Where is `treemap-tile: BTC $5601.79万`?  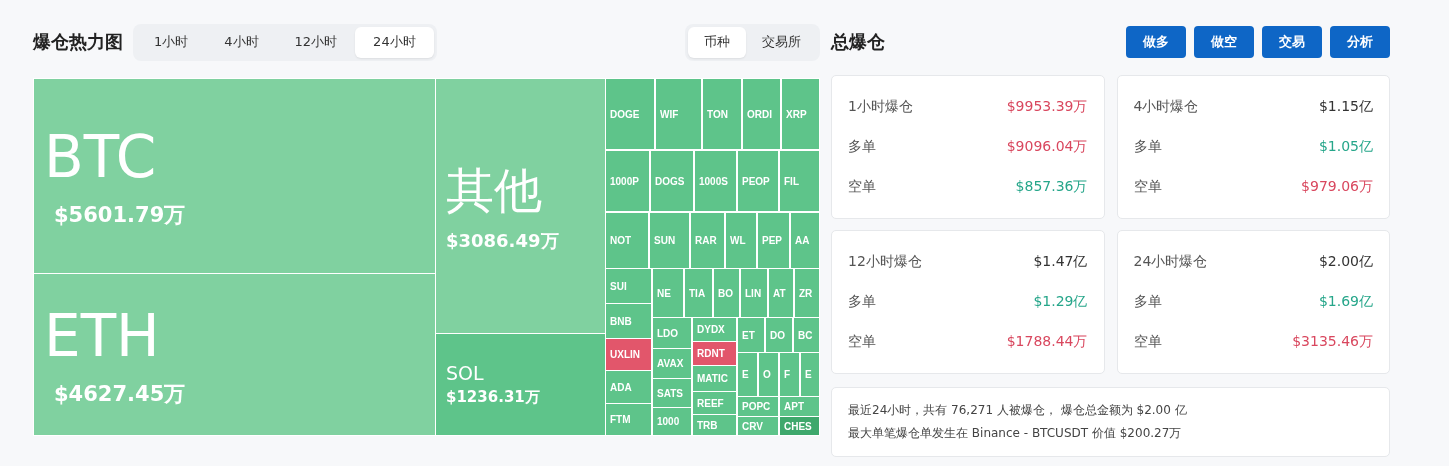 treemap-tile: BTC $5601.79万 is located at coordinates (234, 176).